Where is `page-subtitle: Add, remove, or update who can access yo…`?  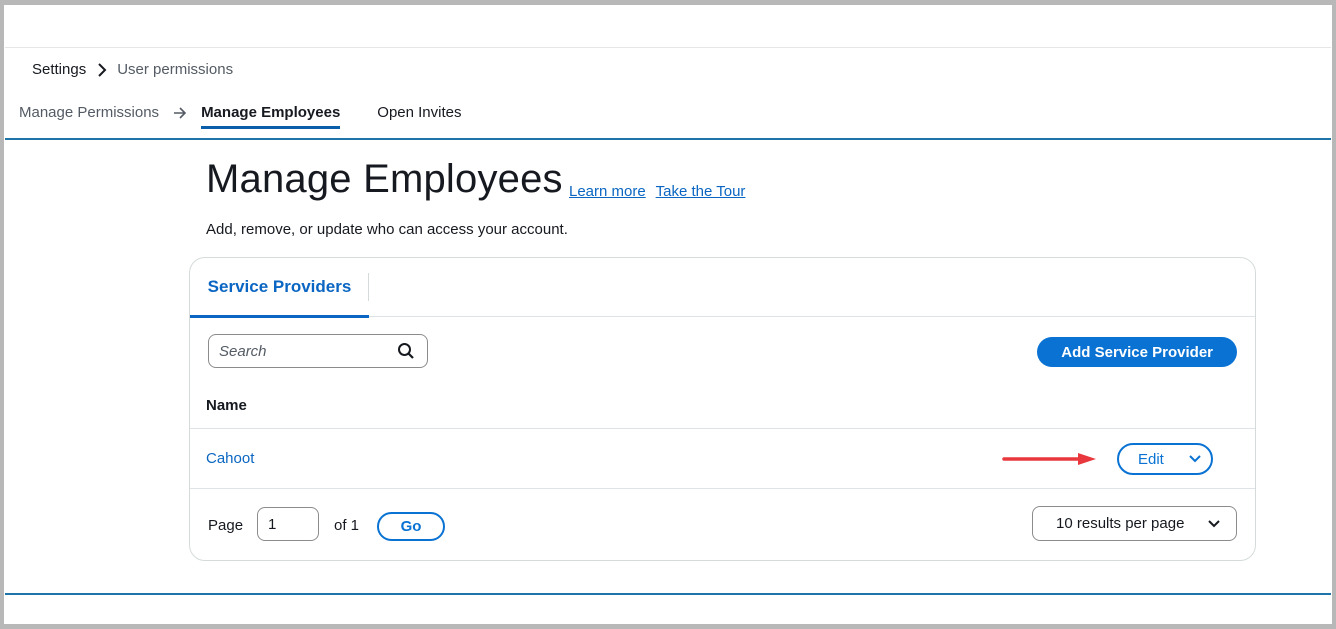
page-subtitle: Add, remove, or update who can access yo… is located at coordinates (387, 229).